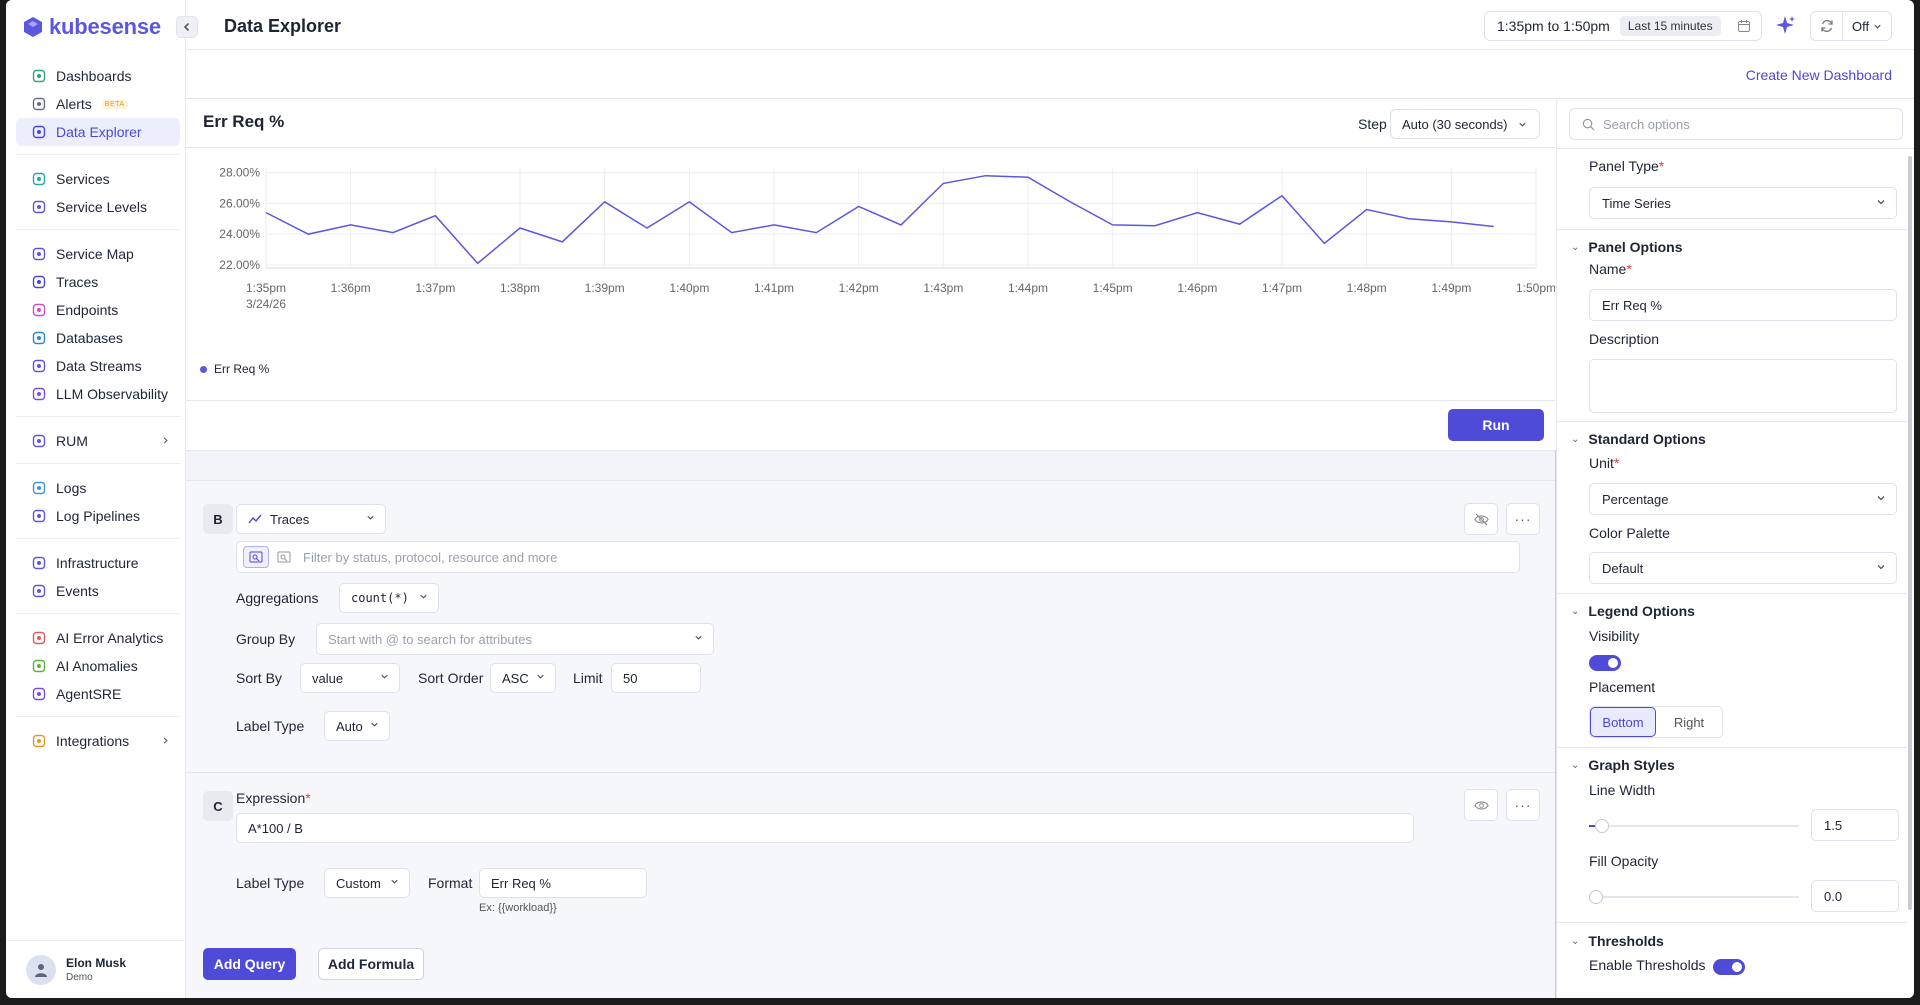 The image size is (1920, 1005). Describe the element at coordinates (1481, 805) in the screenshot. I see `toggle-formula-visibility-button` at that location.